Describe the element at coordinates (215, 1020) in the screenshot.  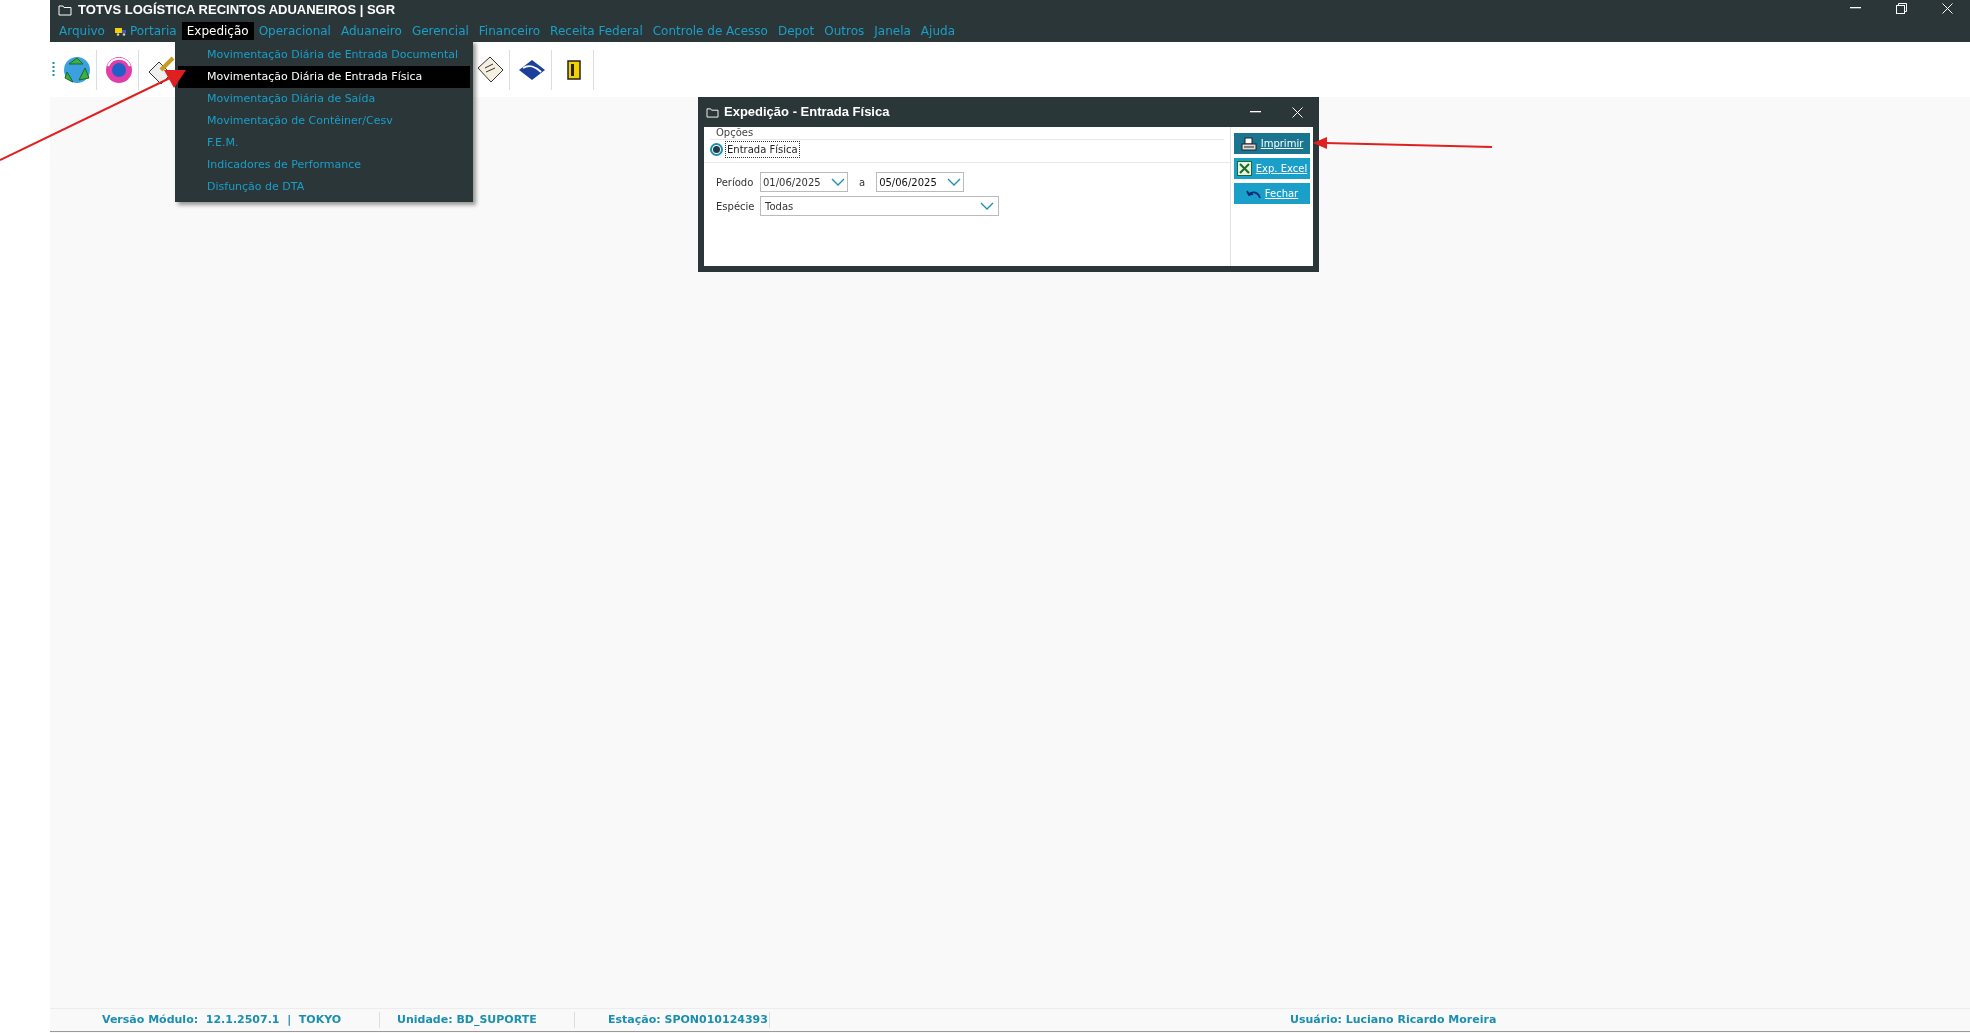
I see `status-text: Versão Módulo: 12.1.2507.1 | TOKYO` at that location.